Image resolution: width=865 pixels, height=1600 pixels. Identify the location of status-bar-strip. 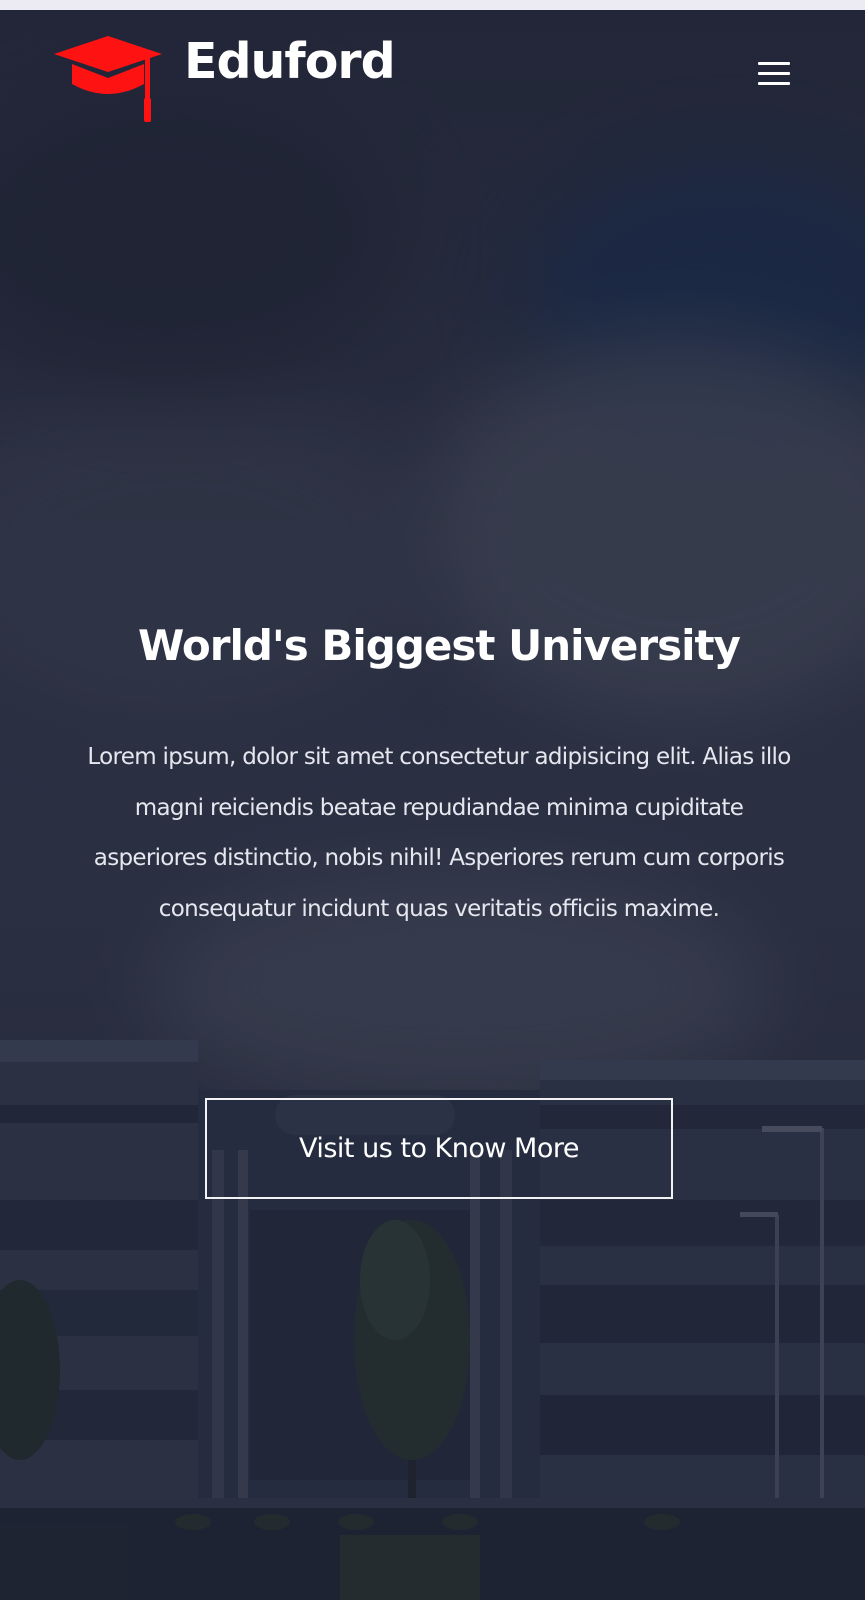
(432, 5).